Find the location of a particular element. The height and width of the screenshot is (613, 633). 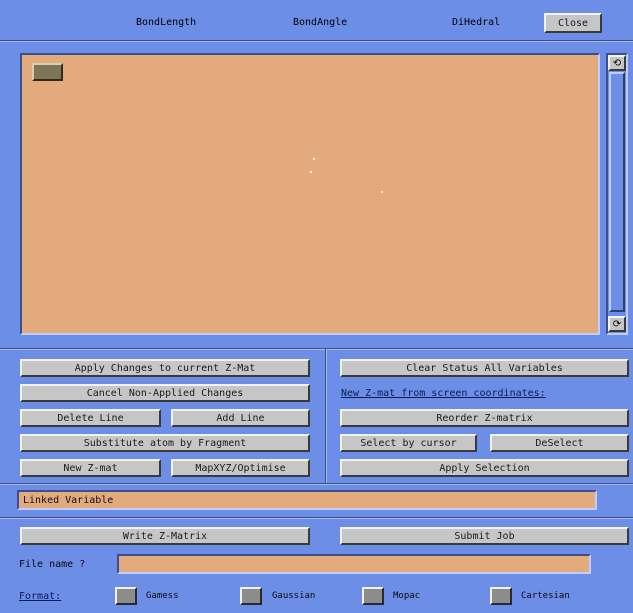

format-gaussian-label: Gaussian is located at coordinates (294, 596).